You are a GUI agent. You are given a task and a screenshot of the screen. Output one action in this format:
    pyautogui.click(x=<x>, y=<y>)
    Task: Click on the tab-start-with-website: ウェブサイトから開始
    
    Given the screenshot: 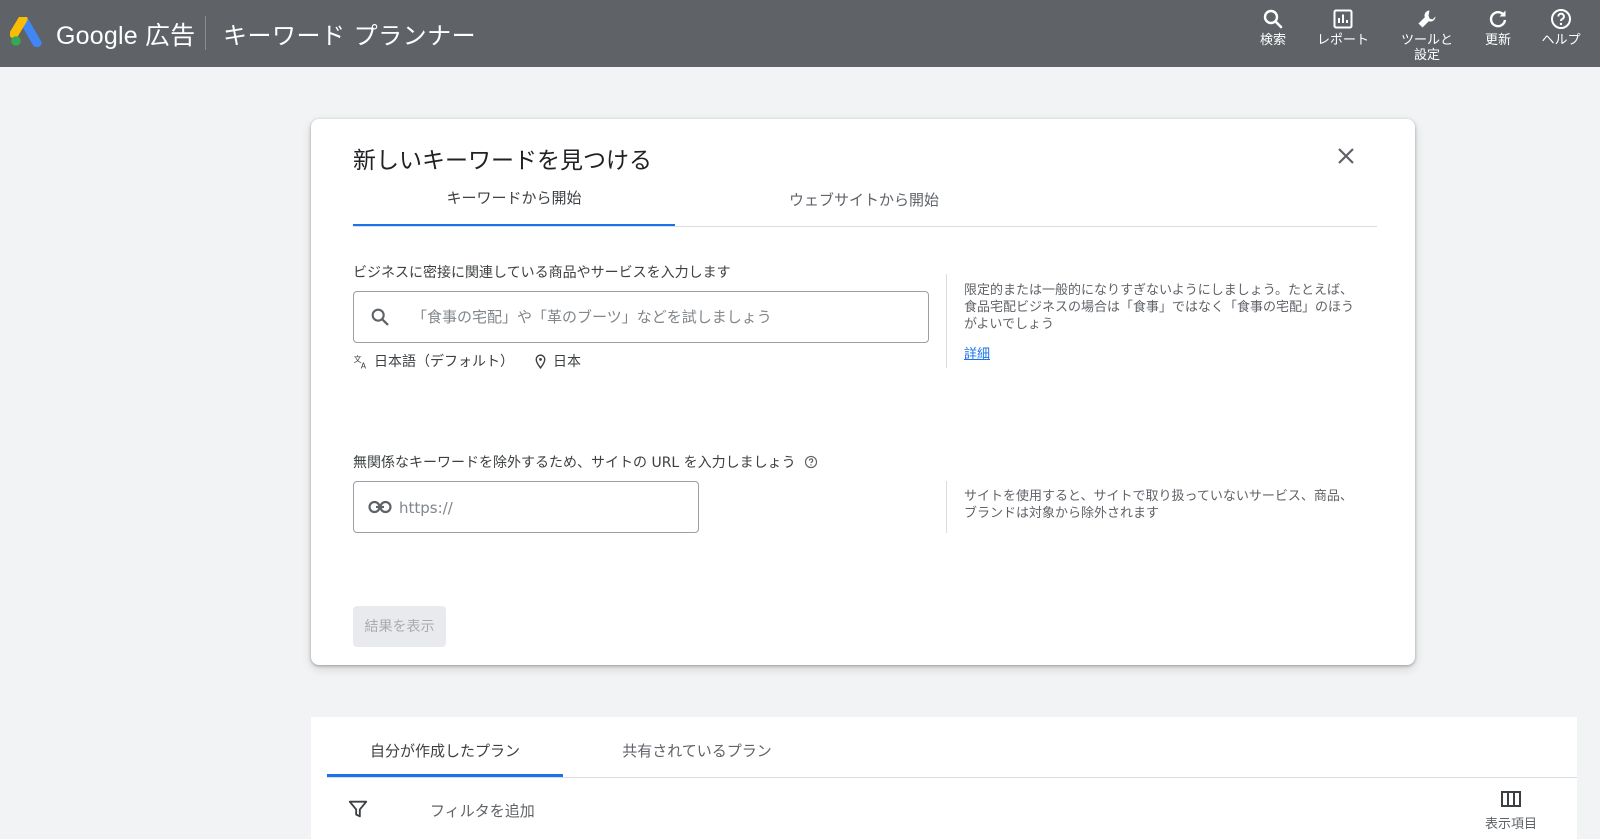 What is the action you would take?
    pyautogui.click(x=864, y=208)
    